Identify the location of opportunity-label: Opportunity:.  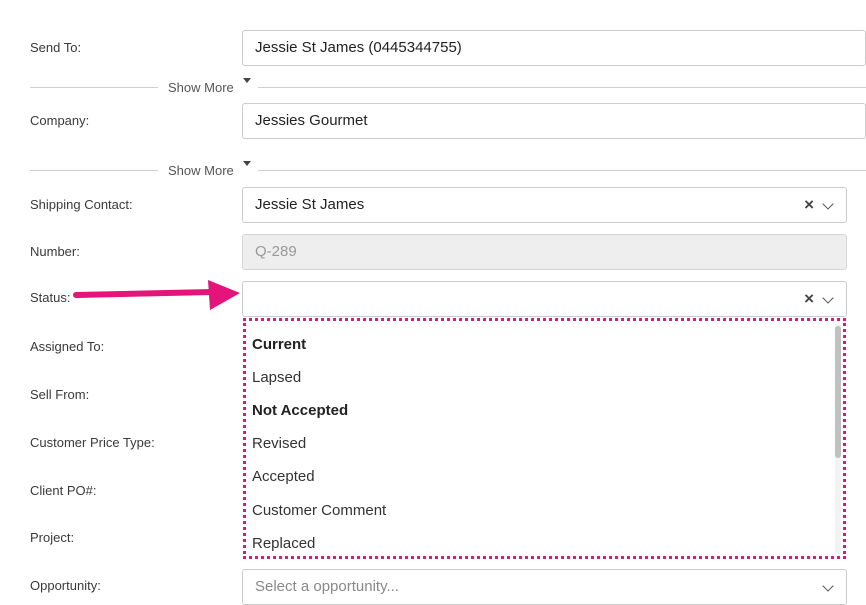
(65, 585).